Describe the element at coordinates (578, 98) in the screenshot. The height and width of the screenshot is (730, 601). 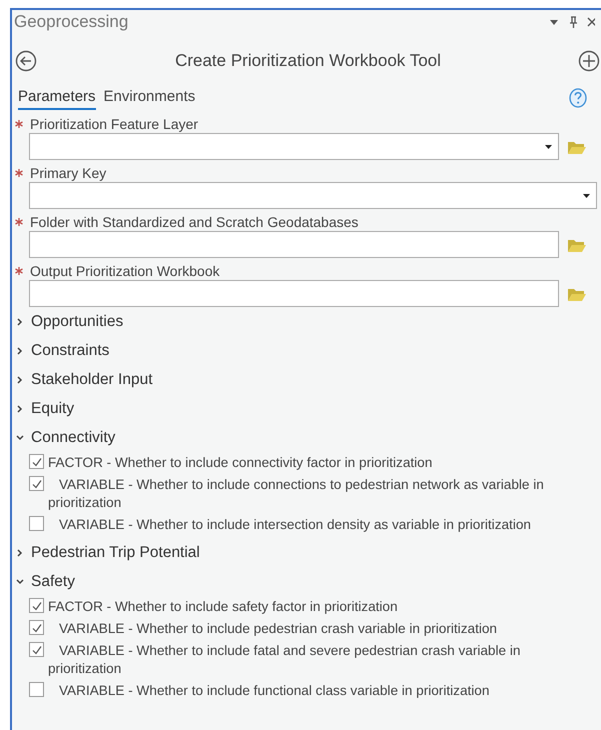
I see `help-icon` at that location.